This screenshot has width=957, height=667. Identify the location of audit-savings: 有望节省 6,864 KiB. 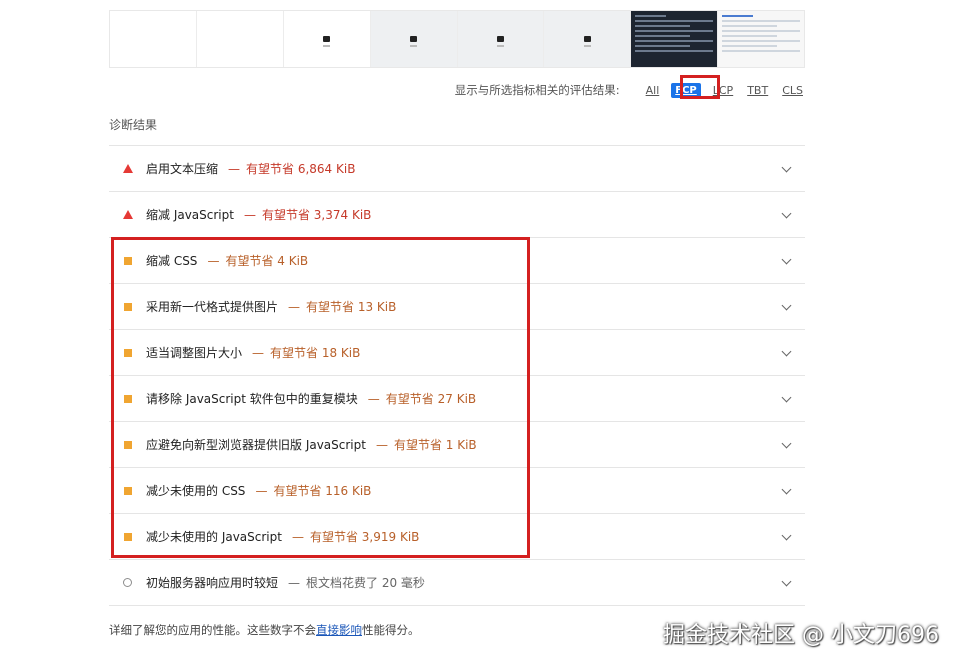
(301, 169).